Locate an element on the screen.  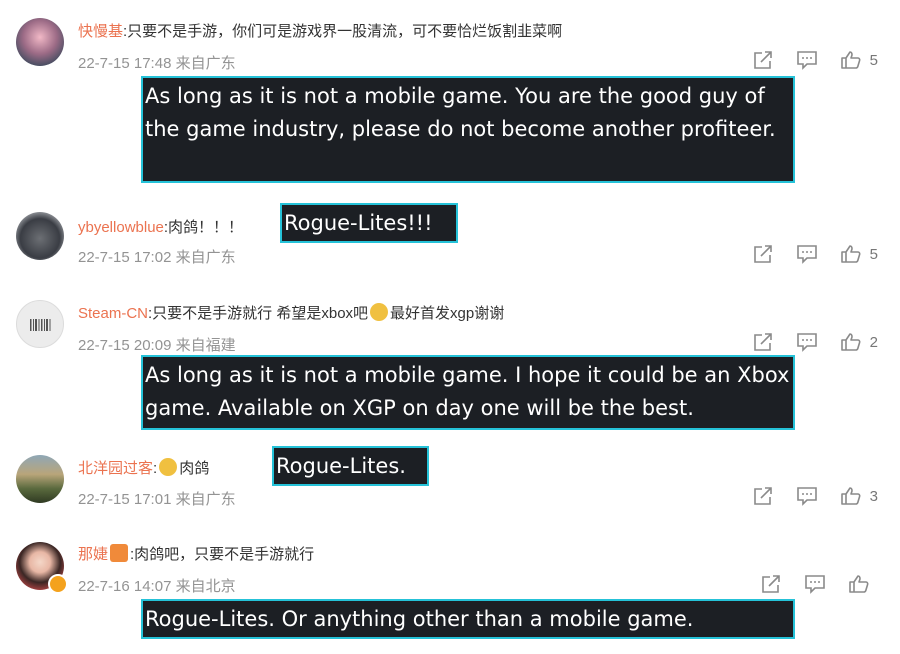
comment-text-continued: 肉鸽 is located at coordinates (194, 468).